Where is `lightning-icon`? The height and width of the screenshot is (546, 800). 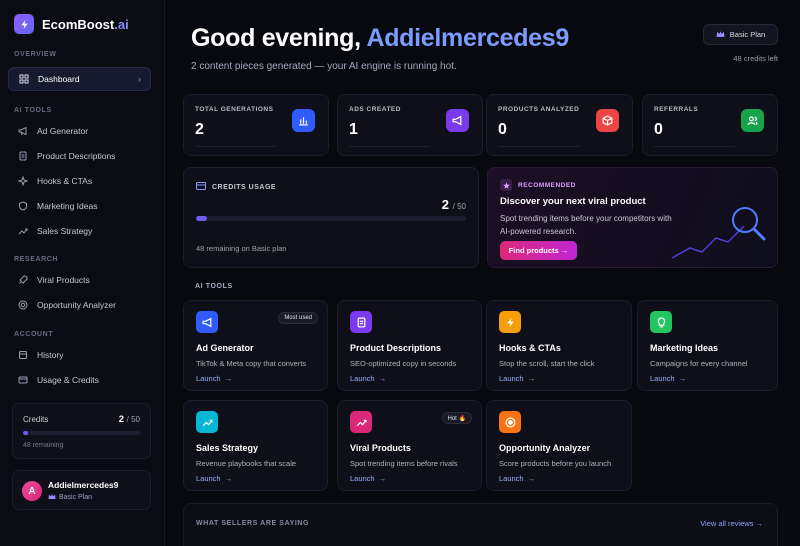 lightning-icon is located at coordinates (510, 322).